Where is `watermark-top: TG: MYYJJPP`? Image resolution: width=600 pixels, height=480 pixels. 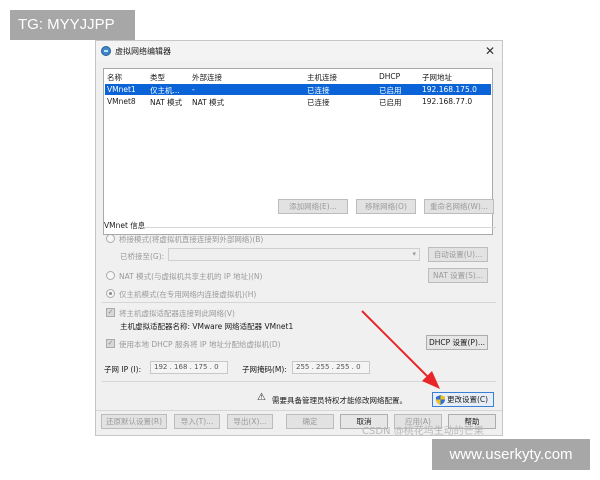
watermark-top: TG: MYYJJPP is located at coordinates (72, 25).